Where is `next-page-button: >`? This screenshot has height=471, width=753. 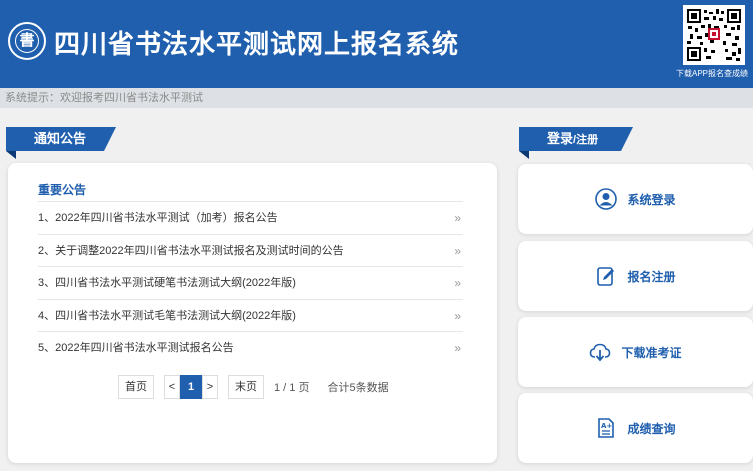 next-page-button: > is located at coordinates (210, 387).